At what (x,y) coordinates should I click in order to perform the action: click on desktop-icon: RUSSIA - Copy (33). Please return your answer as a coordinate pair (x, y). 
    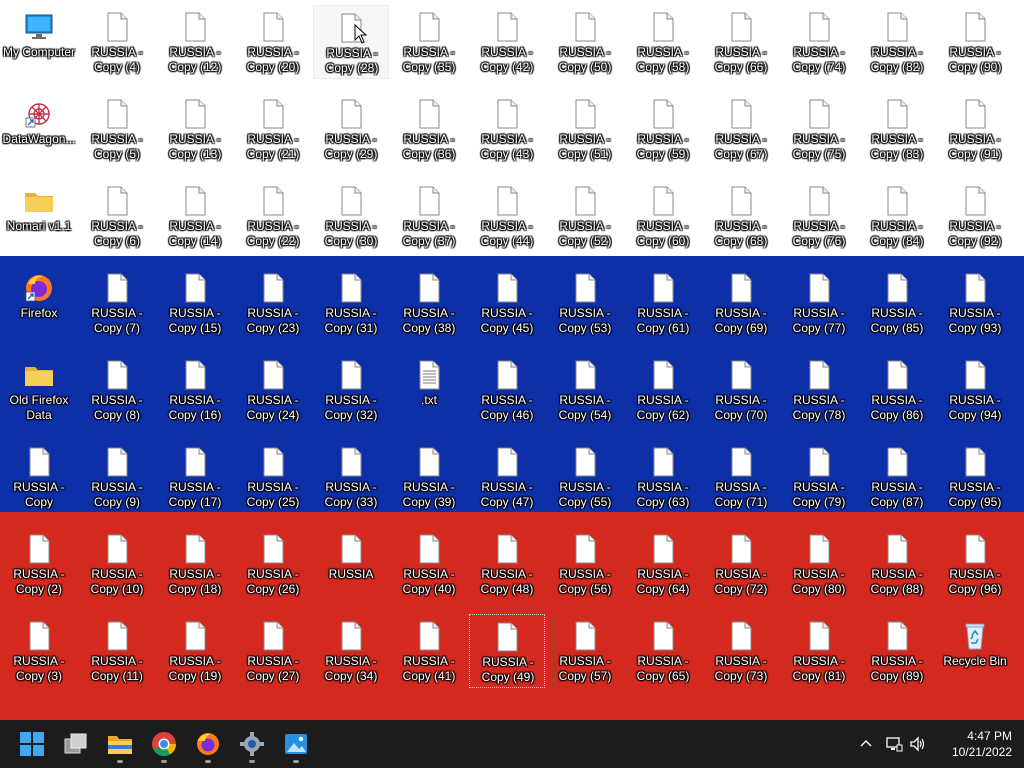
    Looking at the image, I should click on (351, 477).